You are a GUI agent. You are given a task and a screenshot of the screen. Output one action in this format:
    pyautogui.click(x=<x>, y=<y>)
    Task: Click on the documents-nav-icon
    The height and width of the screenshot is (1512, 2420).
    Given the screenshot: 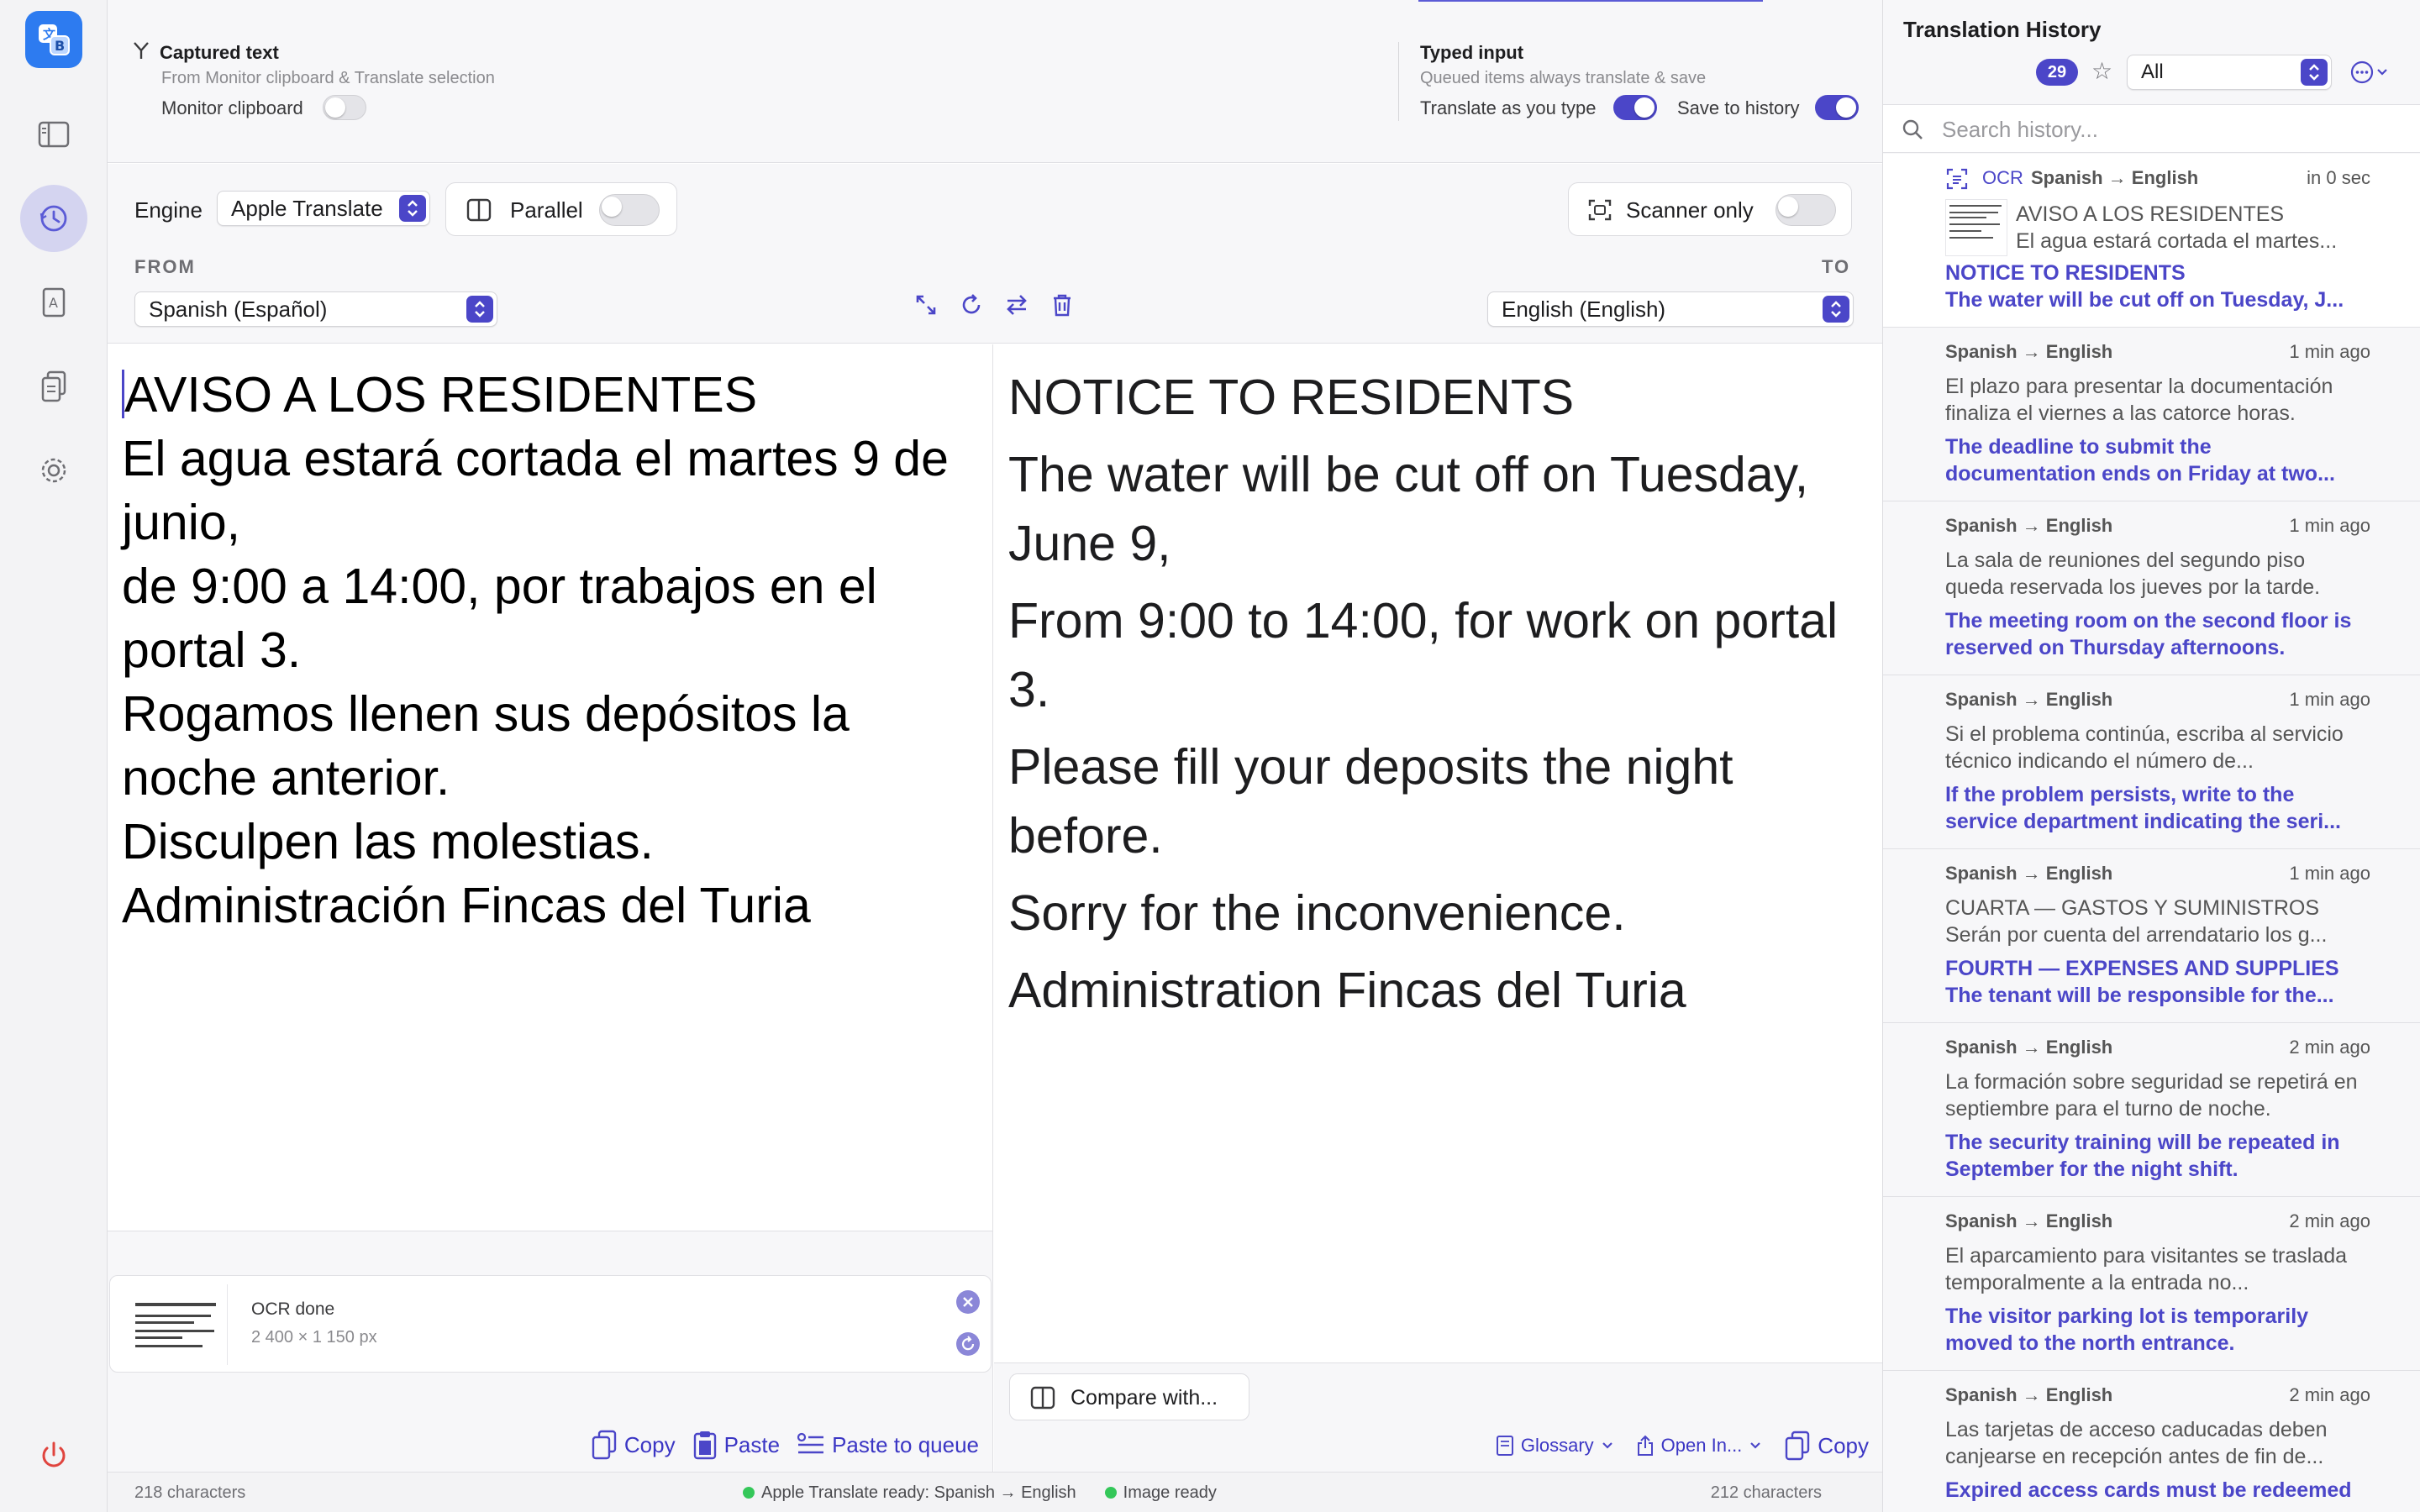 What is the action you would take?
    pyautogui.click(x=53, y=386)
    